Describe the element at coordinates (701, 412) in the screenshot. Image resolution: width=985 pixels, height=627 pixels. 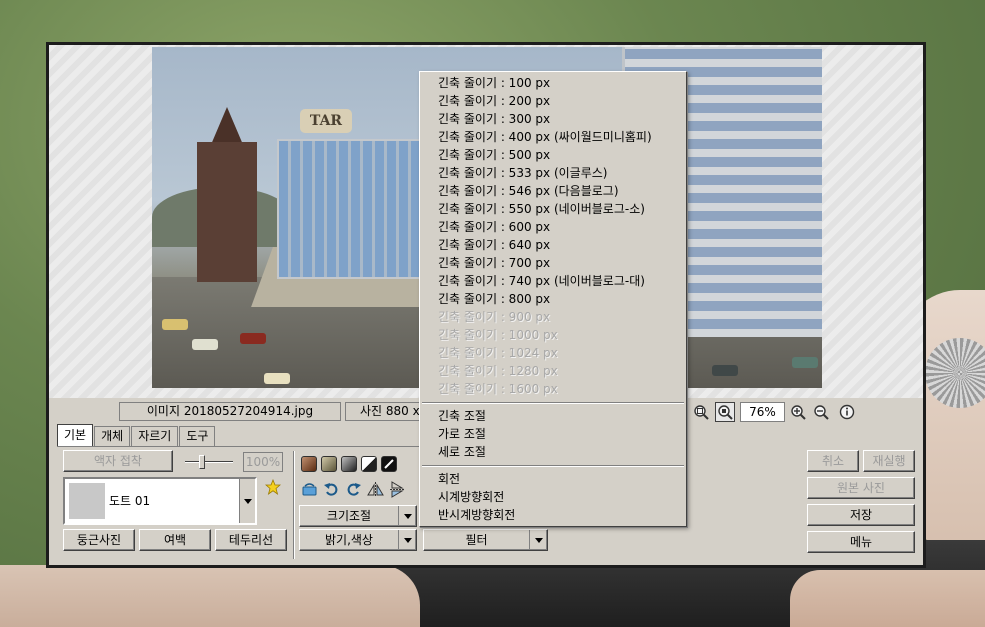
I see `zoom-fit-icon` at that location.